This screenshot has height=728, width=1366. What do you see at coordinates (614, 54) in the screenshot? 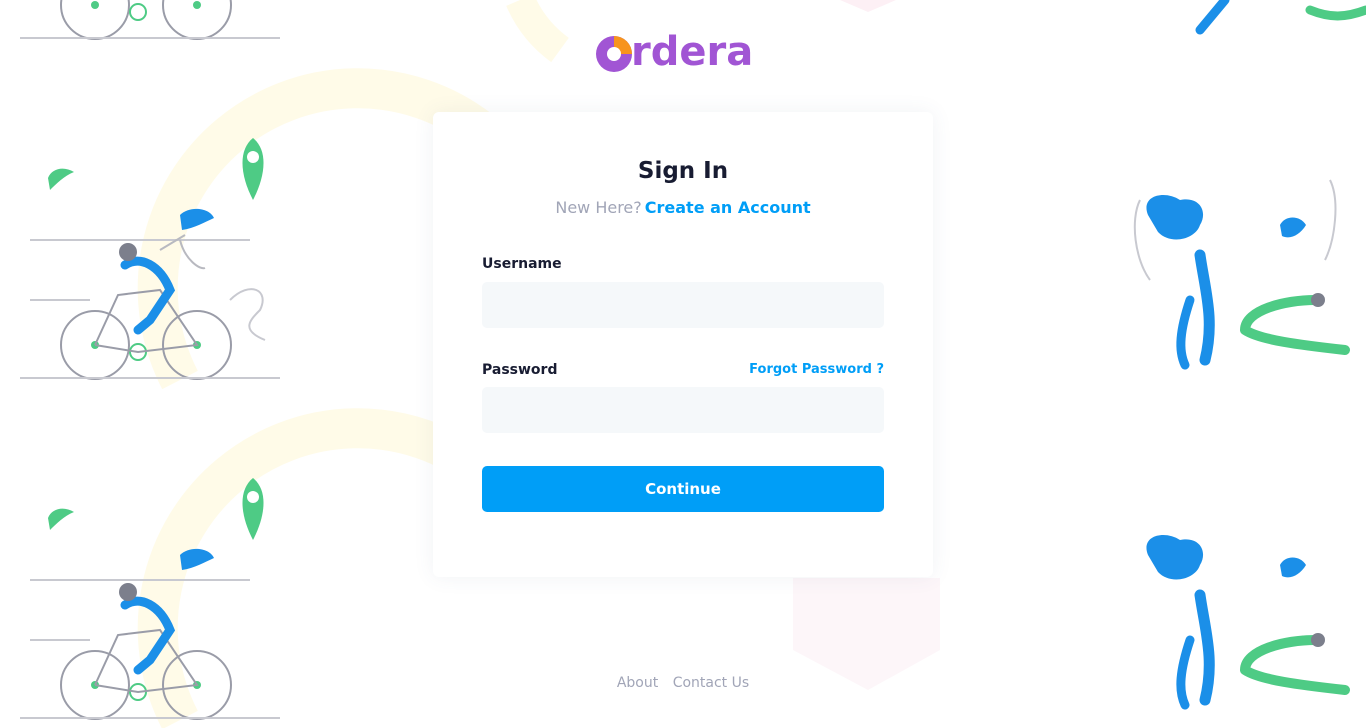
I see `logo-mark-icon` at bounding box center [614, 54].